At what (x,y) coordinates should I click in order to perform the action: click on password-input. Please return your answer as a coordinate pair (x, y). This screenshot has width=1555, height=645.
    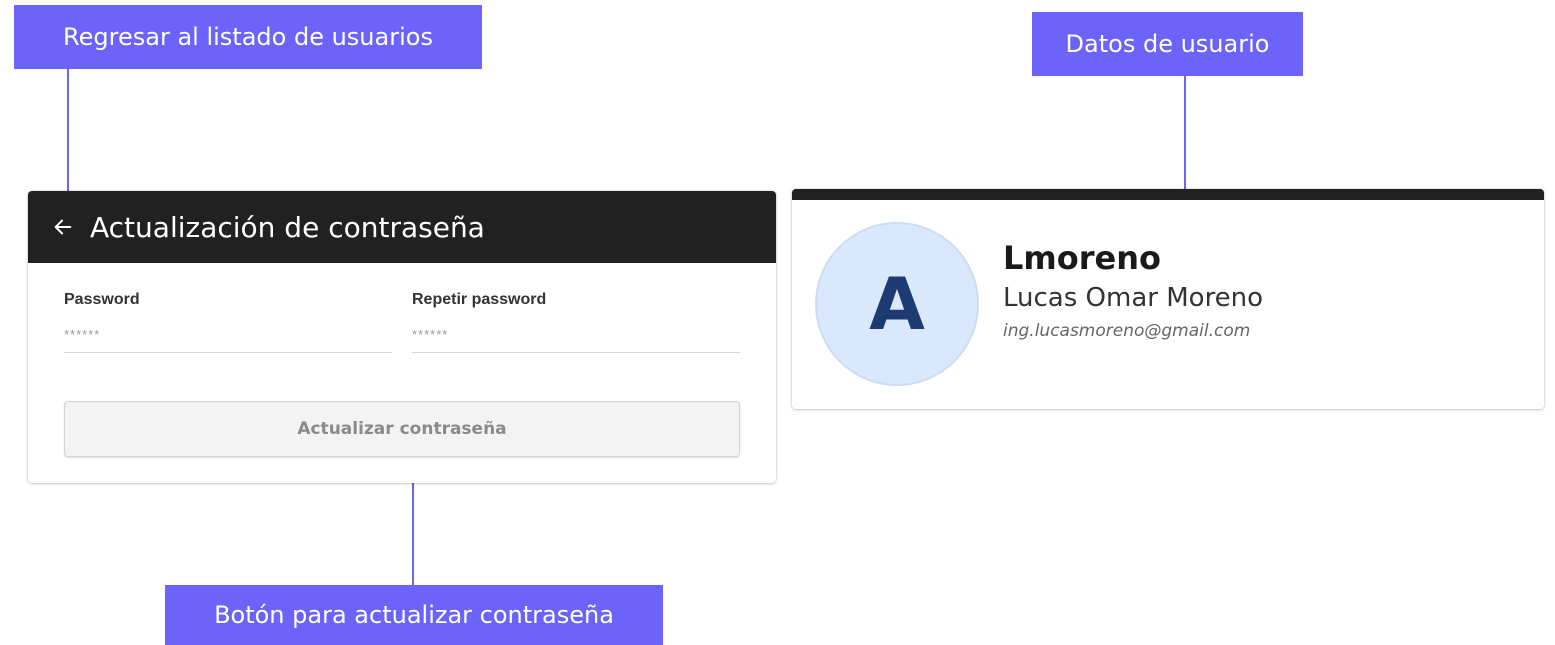
    Looking at the image, I should click on (228, 339).